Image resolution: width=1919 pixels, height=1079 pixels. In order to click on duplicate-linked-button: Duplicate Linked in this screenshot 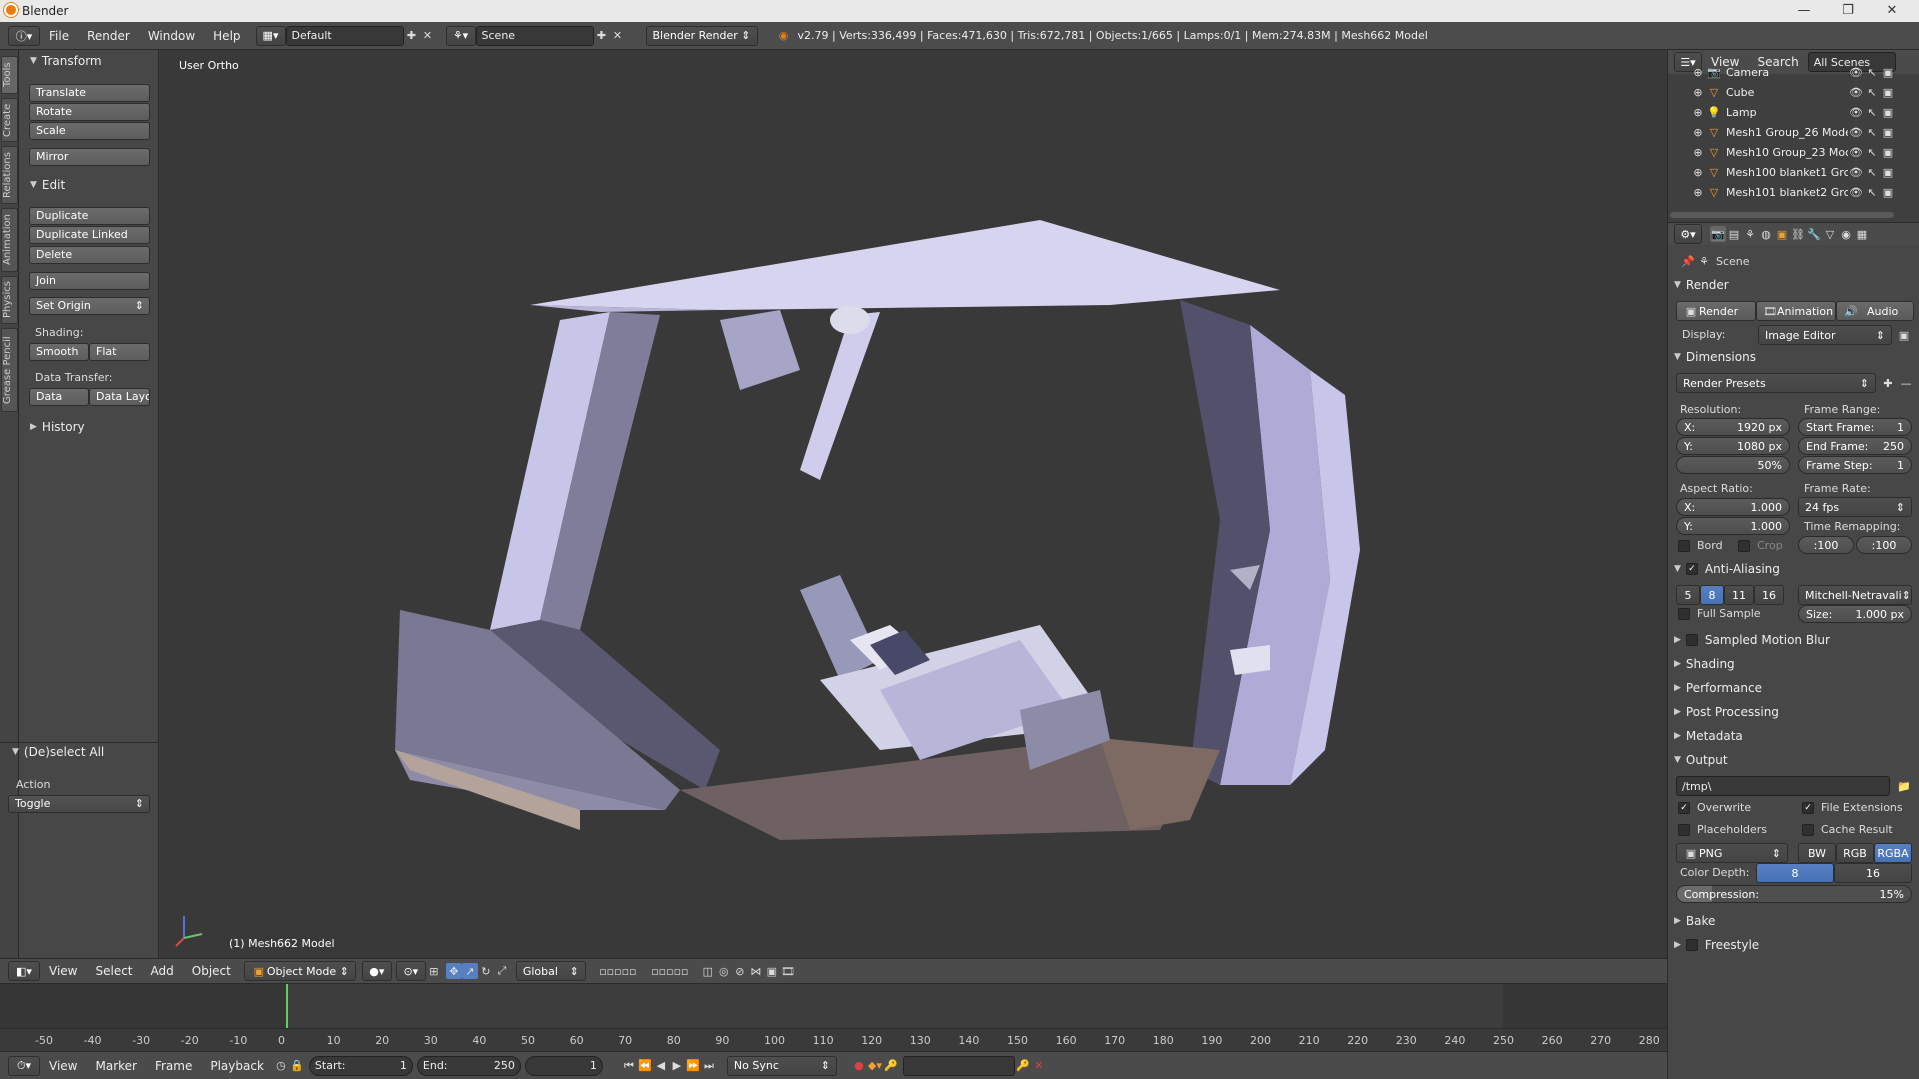, I will do `click(89, 235)`.